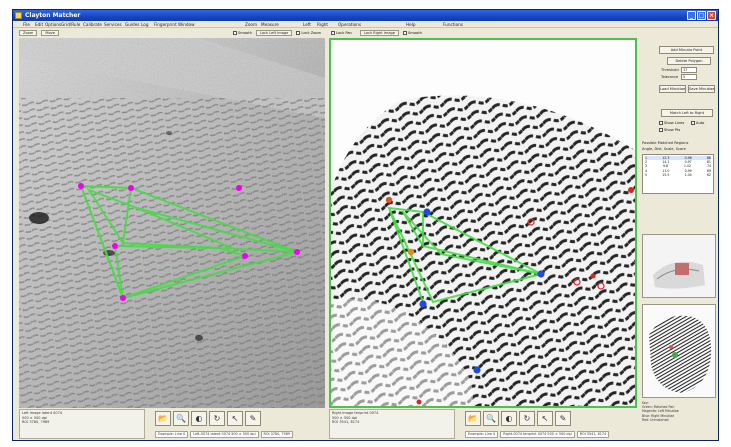 The image size is (731, 447). I want to click on smooth-checkbox-left: Smooth, so click(242, 33).